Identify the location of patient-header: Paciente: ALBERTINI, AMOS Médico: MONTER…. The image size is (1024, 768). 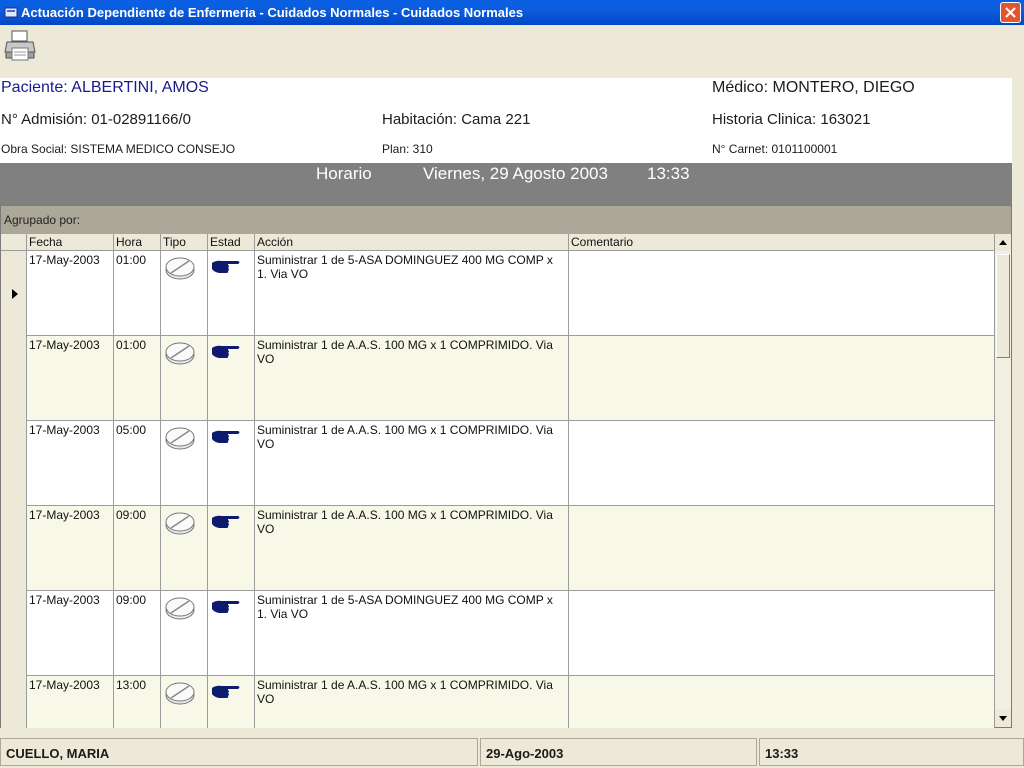
(506, 120).